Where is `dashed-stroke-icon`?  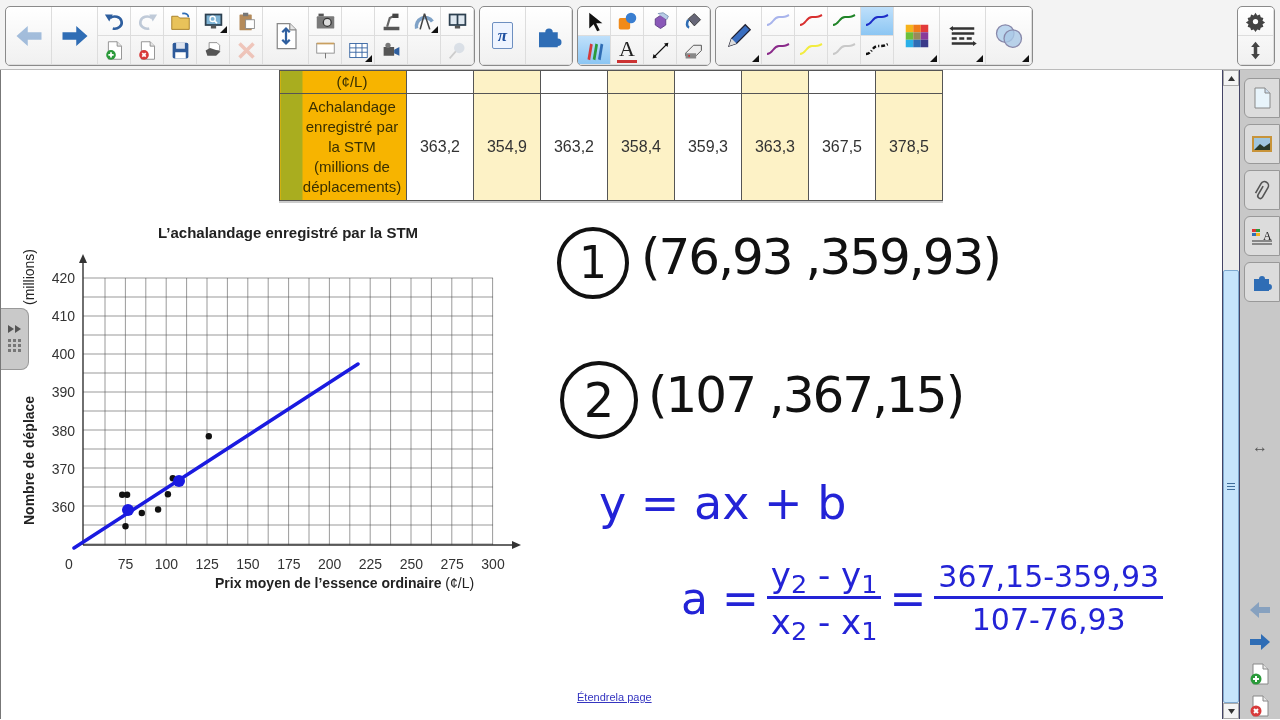
dashed-stroke-icon is located at coordinates (877, 50).